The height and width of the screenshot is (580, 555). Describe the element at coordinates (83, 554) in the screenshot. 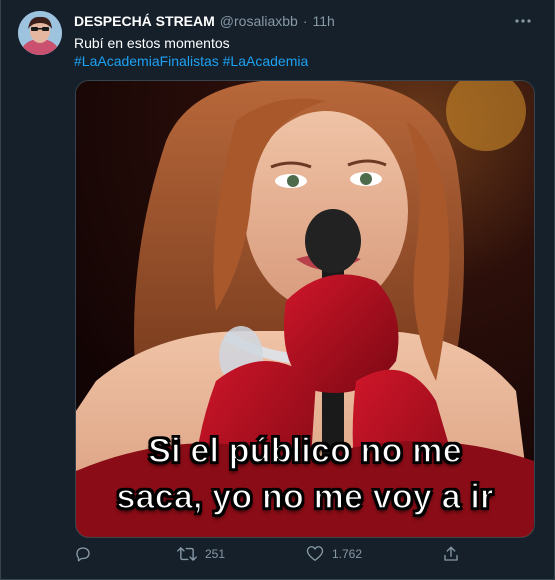

I see `reply-icon` at that location.